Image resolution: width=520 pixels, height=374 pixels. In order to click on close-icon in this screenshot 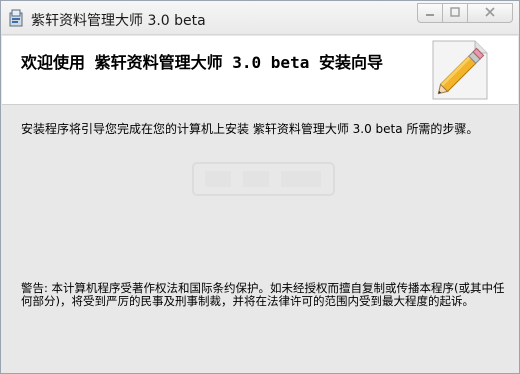, I will do `click(490, 13)`.